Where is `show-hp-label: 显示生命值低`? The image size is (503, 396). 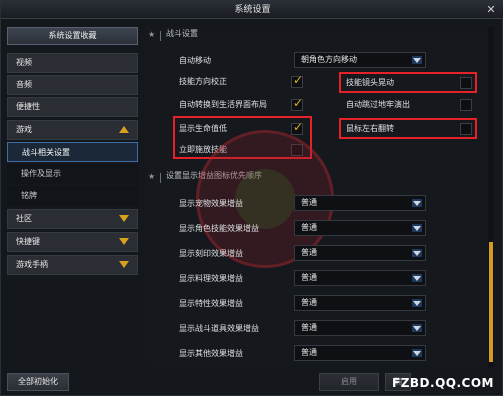
show-hp-label: 显示生命值低 is located at coordinates (203, 128).